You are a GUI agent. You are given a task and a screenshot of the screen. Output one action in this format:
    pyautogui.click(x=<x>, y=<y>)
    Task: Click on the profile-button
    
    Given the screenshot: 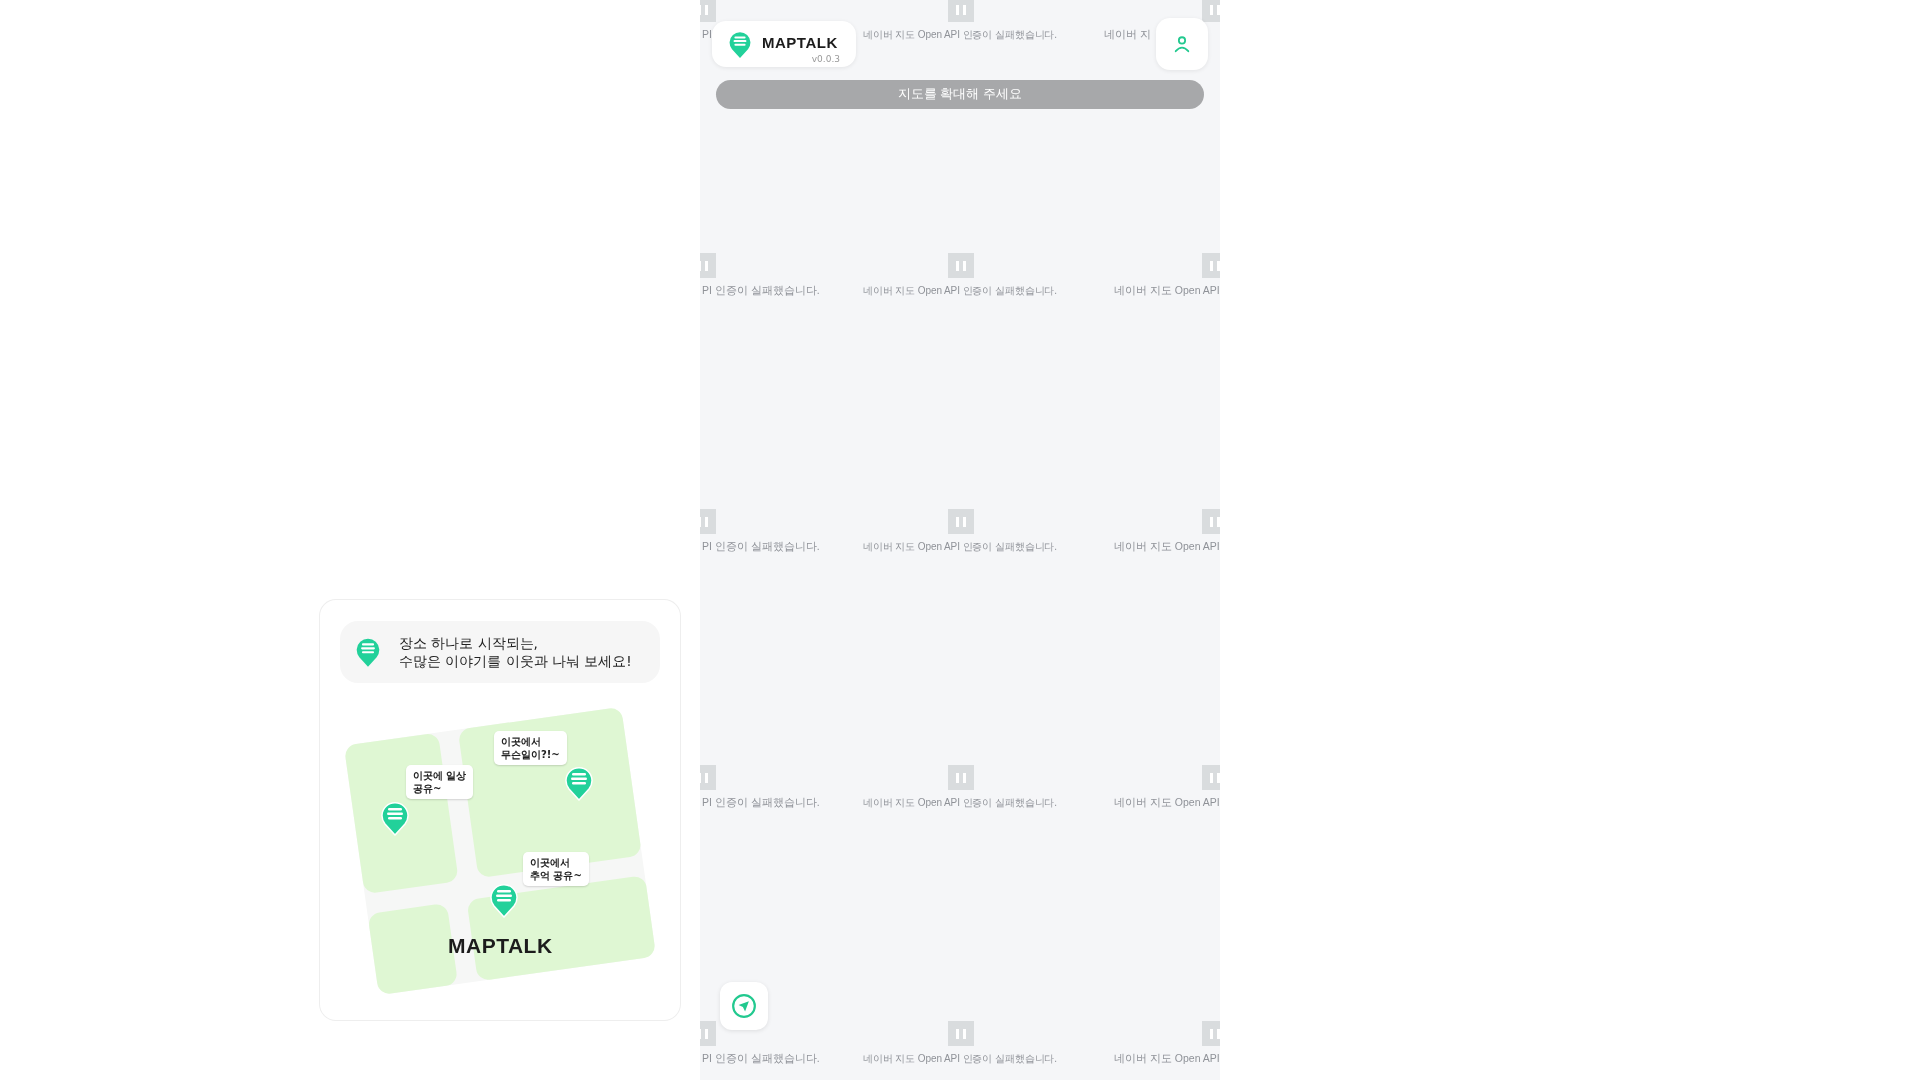 What is the action you would take?
    pyautogui.click(x=1182, y=44)
    